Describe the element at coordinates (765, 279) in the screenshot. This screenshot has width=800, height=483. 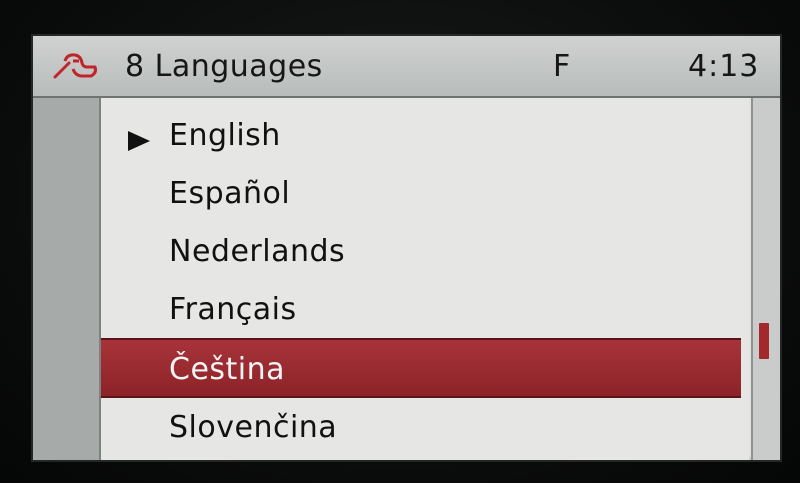
I see `scrollbar` at that location.